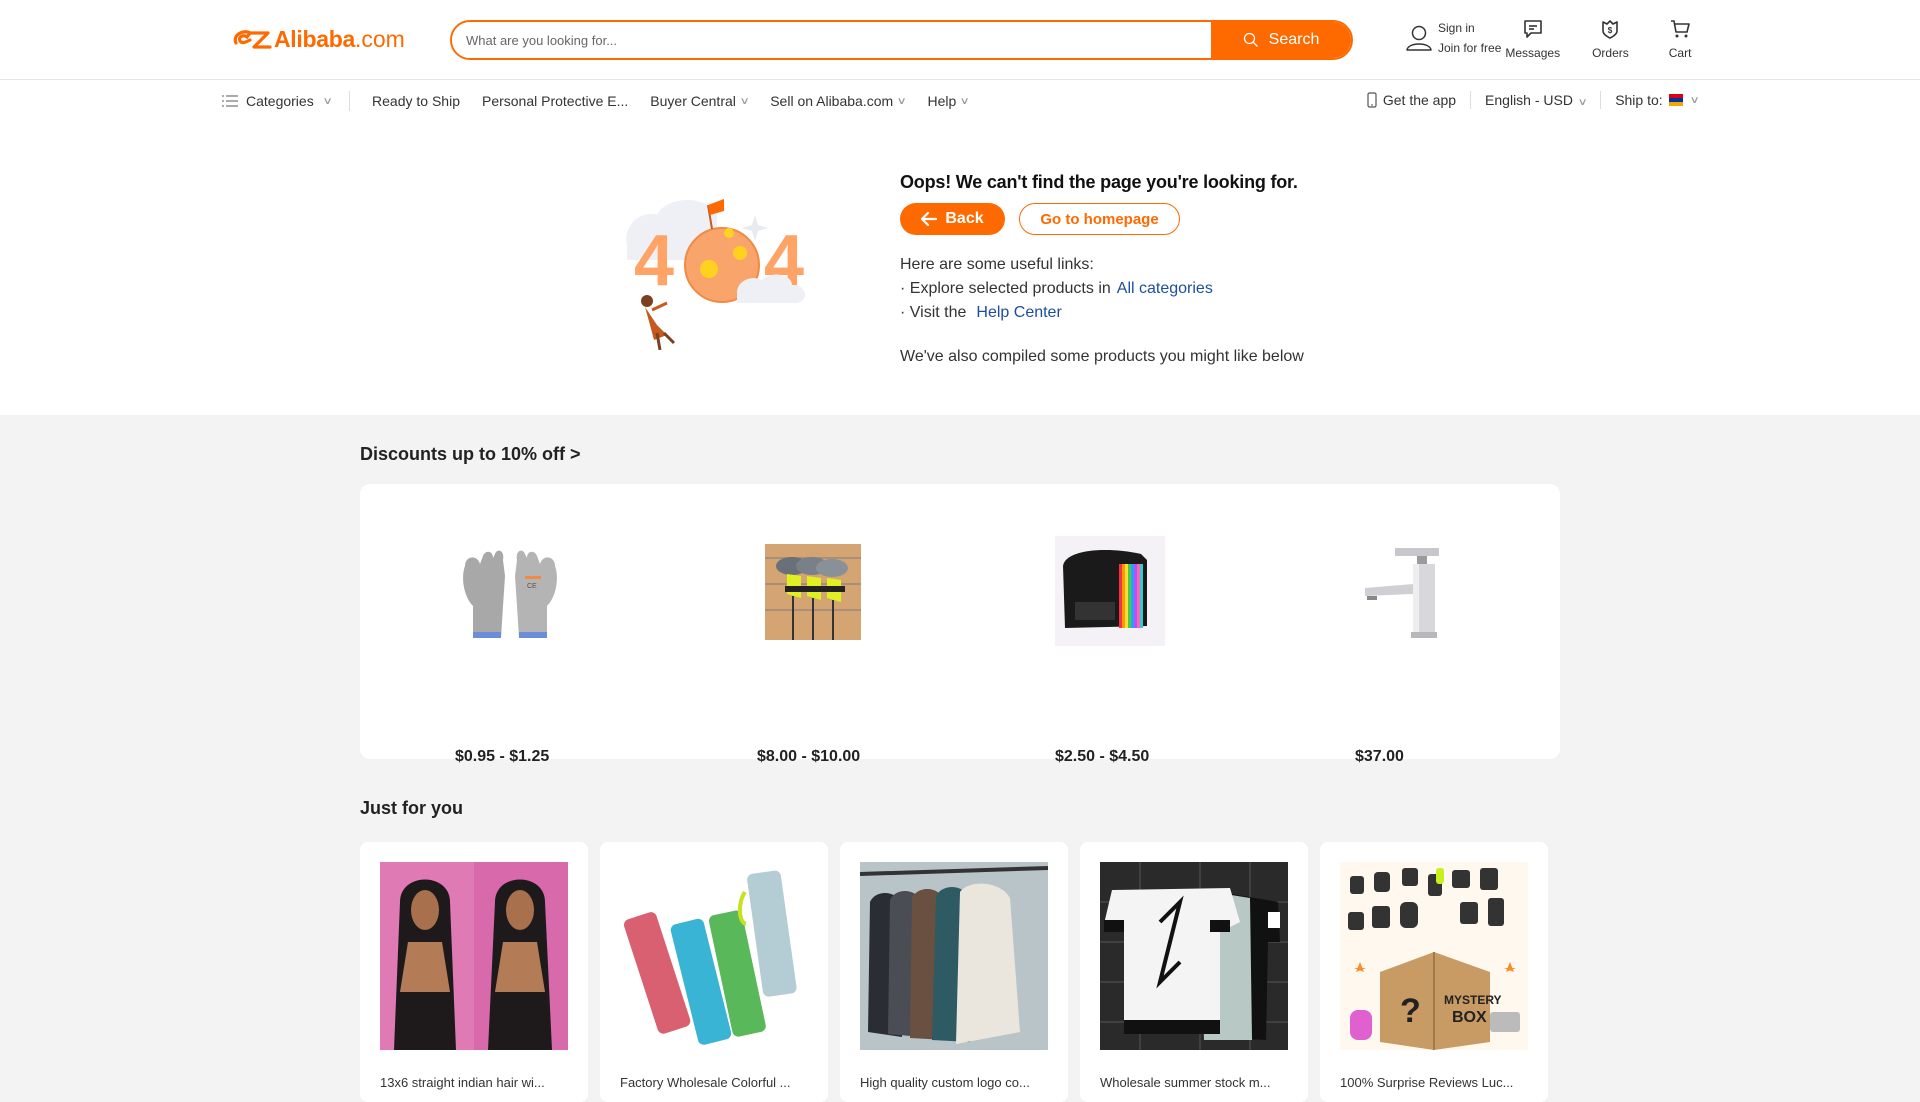 This screenshot has width=1920, height=1102. What do you see at coordinates (1250, 39) in the screenshot?
I see `search-icon` at bounding box center [1250, 39].